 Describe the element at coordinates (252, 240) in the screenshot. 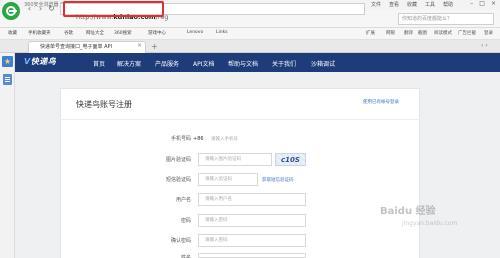

I see `confirm-password-input` at that location.